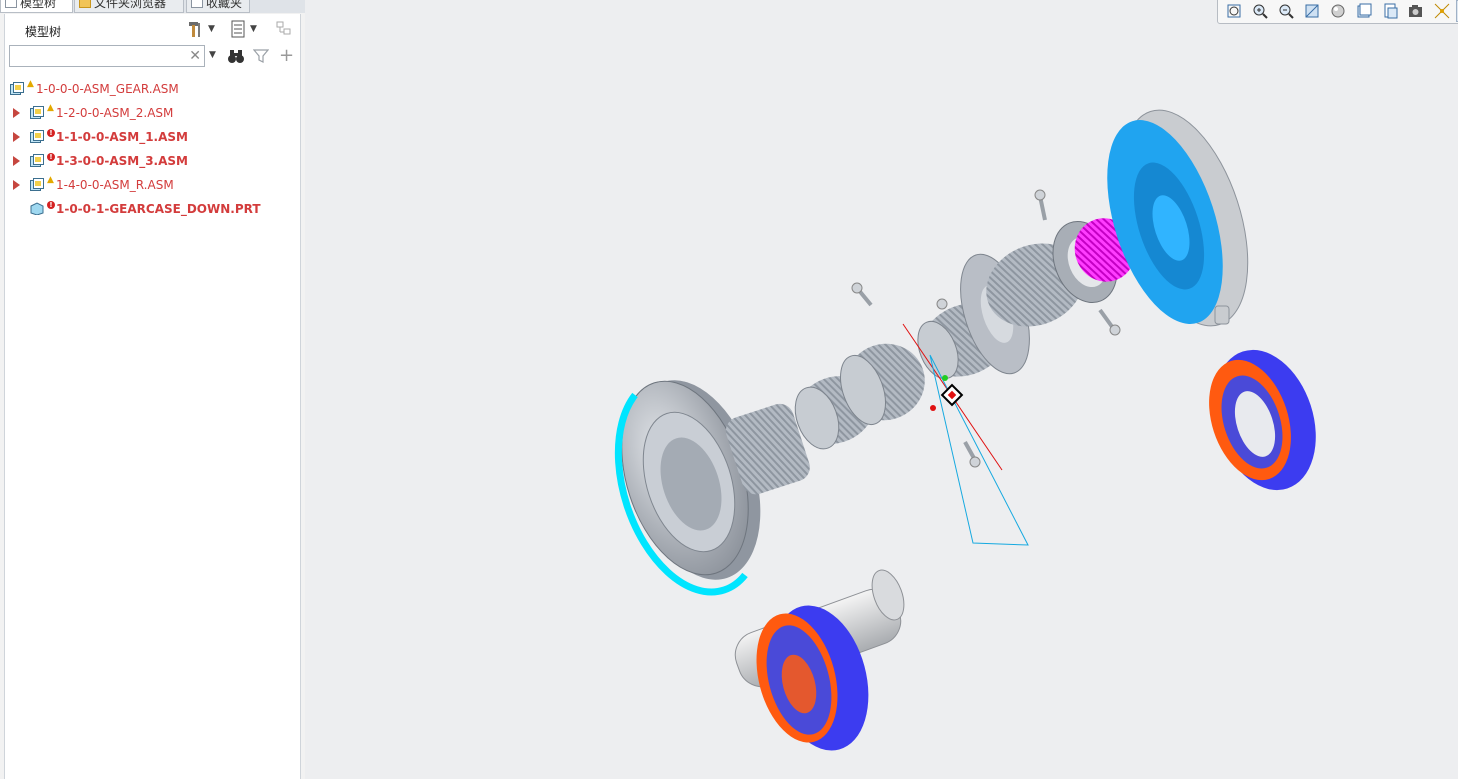 The width and height of the screenshot is (1458, 779). I want to click on zoom-in-button, so click(1260, 11).